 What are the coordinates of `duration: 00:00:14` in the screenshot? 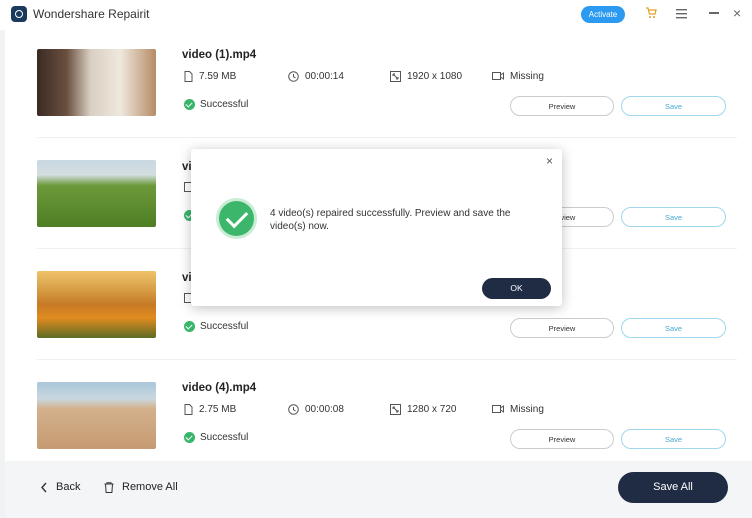 It's located at (316, 76).